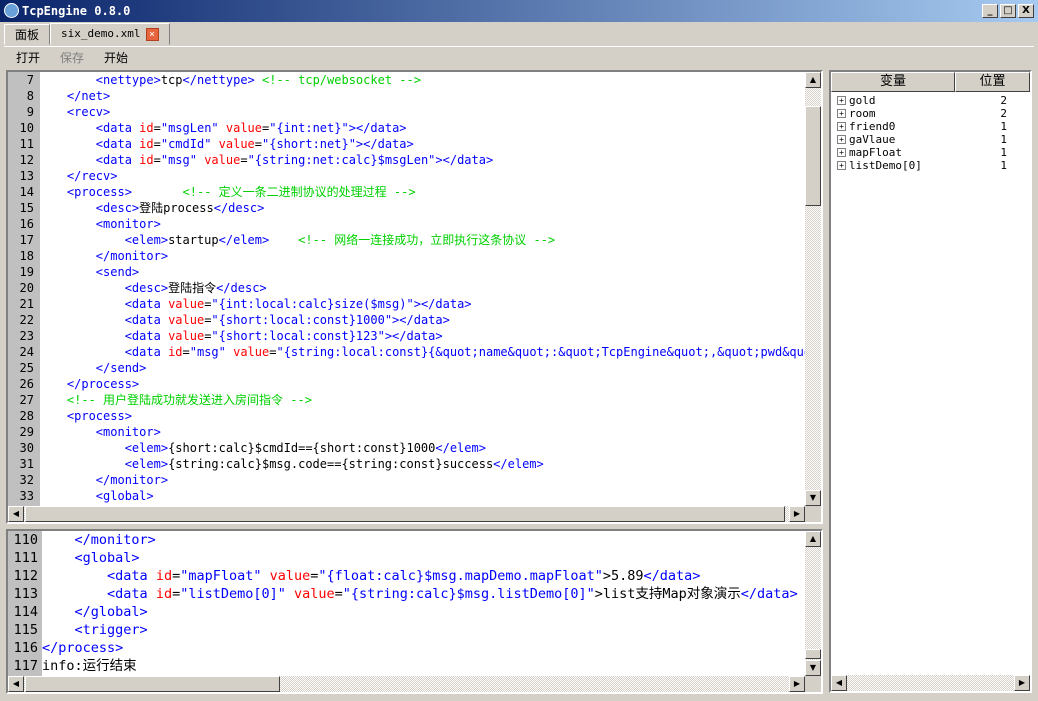  What do you see at coordinates (427, 240) in the screenshot?
I see `code-token: <!-- 网络一连接成功，立即执行这条协议 -->` at bounding box center [427, 240].